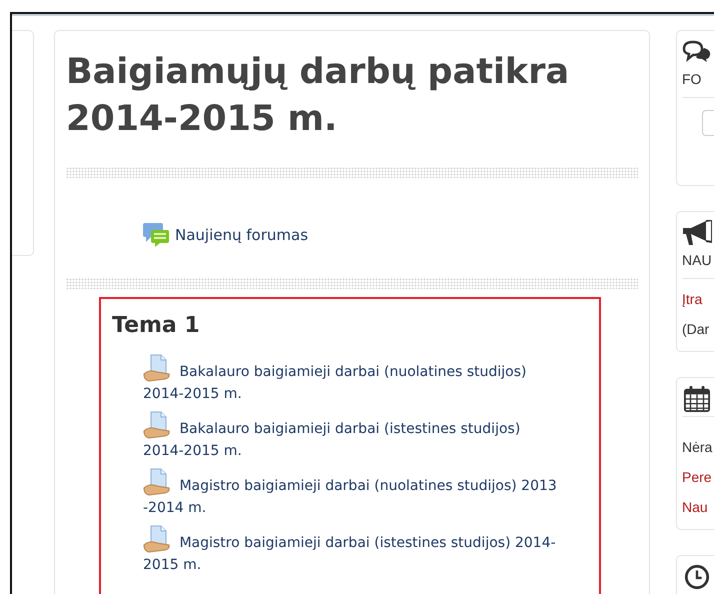 This screenshot has height=594, width=714. What do you see at coordinates (697, 577) in the screenshot?
I see `clock-icon` at bounding box center [697, 577].